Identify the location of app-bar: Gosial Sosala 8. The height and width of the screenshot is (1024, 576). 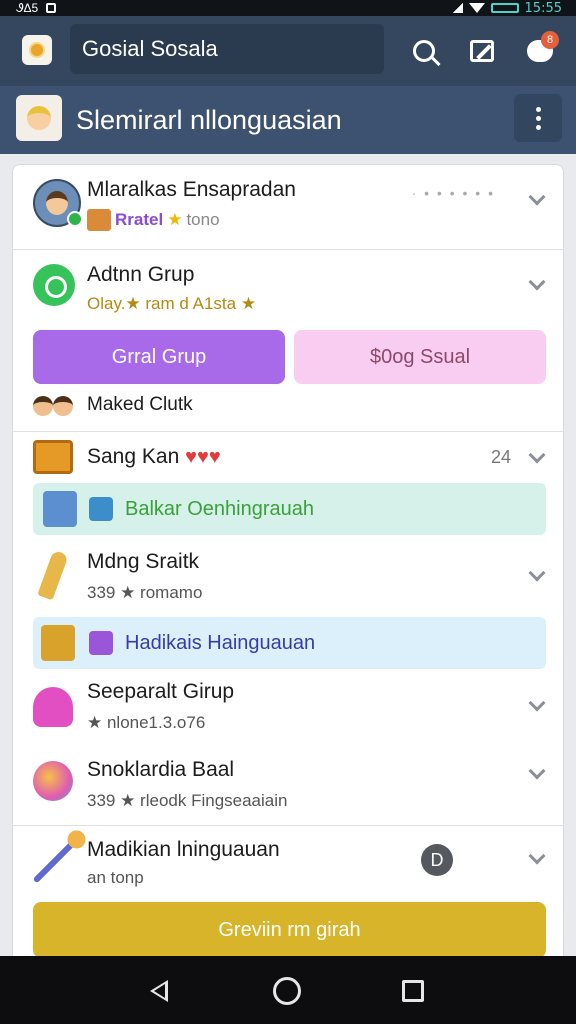
(288, 51).